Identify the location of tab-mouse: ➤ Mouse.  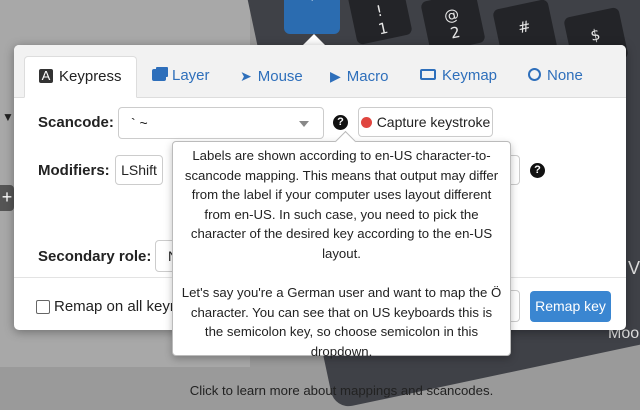
(271, 76).